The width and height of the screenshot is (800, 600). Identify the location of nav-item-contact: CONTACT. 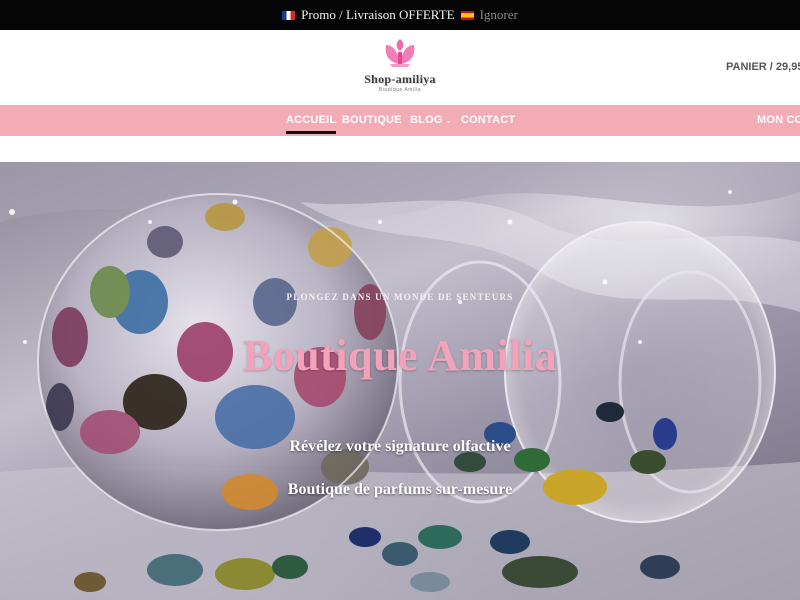
(488, 120).